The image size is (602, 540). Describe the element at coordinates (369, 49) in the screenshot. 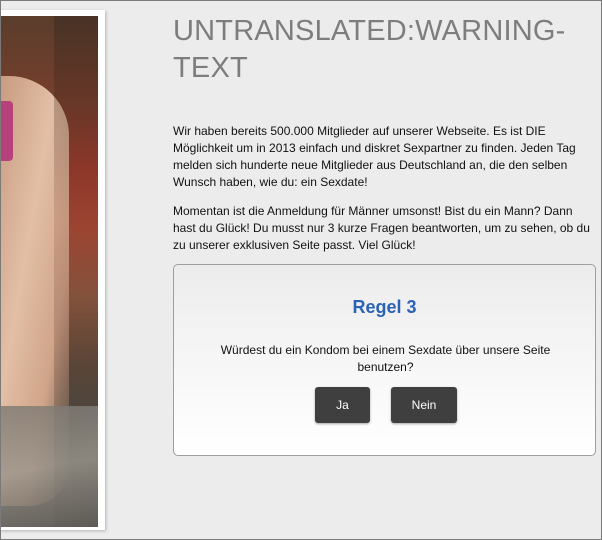

I see `page-title: UNTRANSLATED:WARNING-TEXT` at that location.